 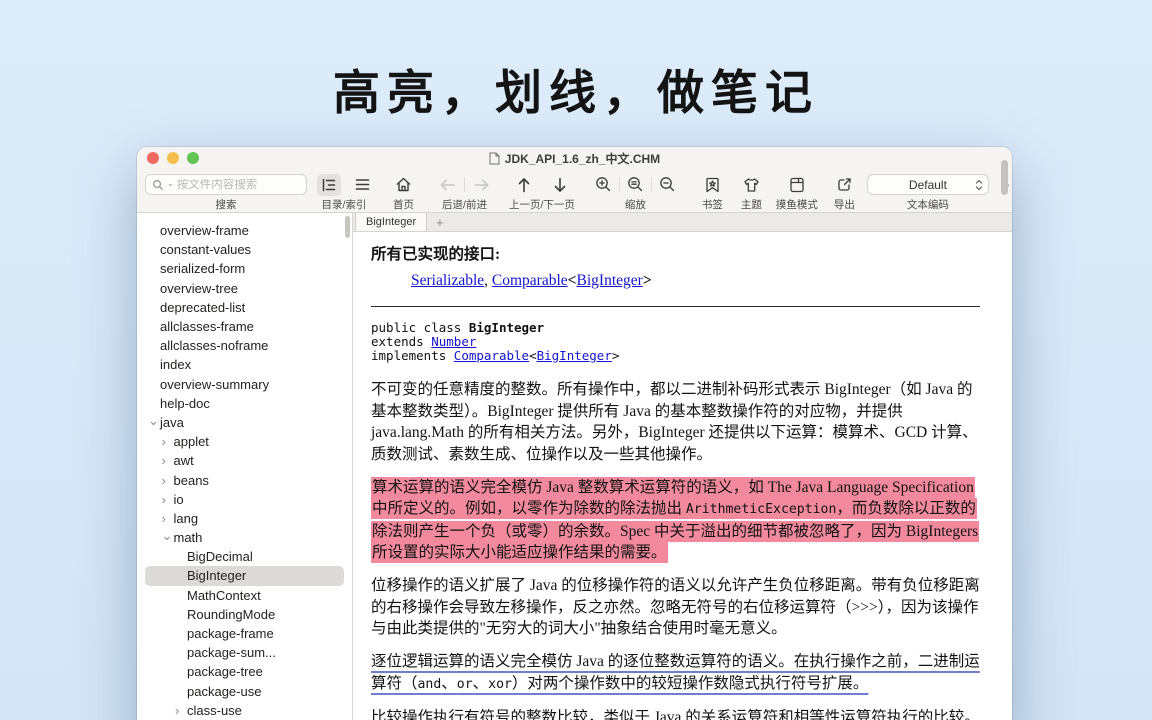 I want to click on sidebar-item-package-tree: package-tree, so click(x=244, y=671).